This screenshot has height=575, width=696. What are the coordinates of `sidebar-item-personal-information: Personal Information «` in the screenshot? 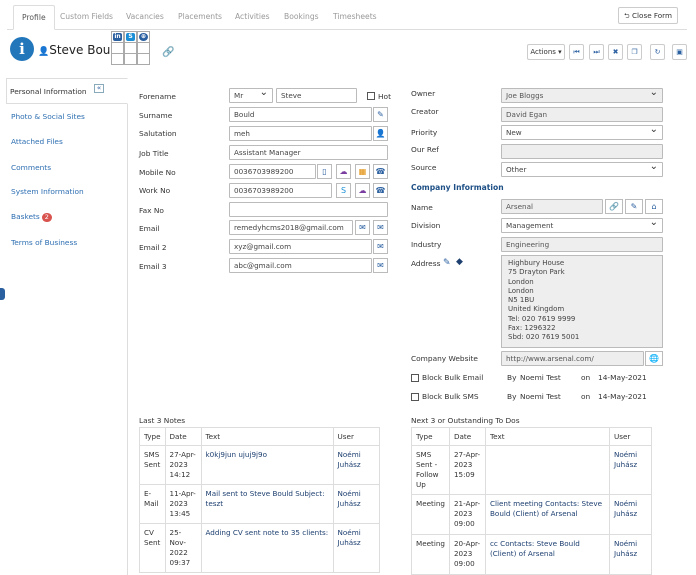 It's located at (67, 91).